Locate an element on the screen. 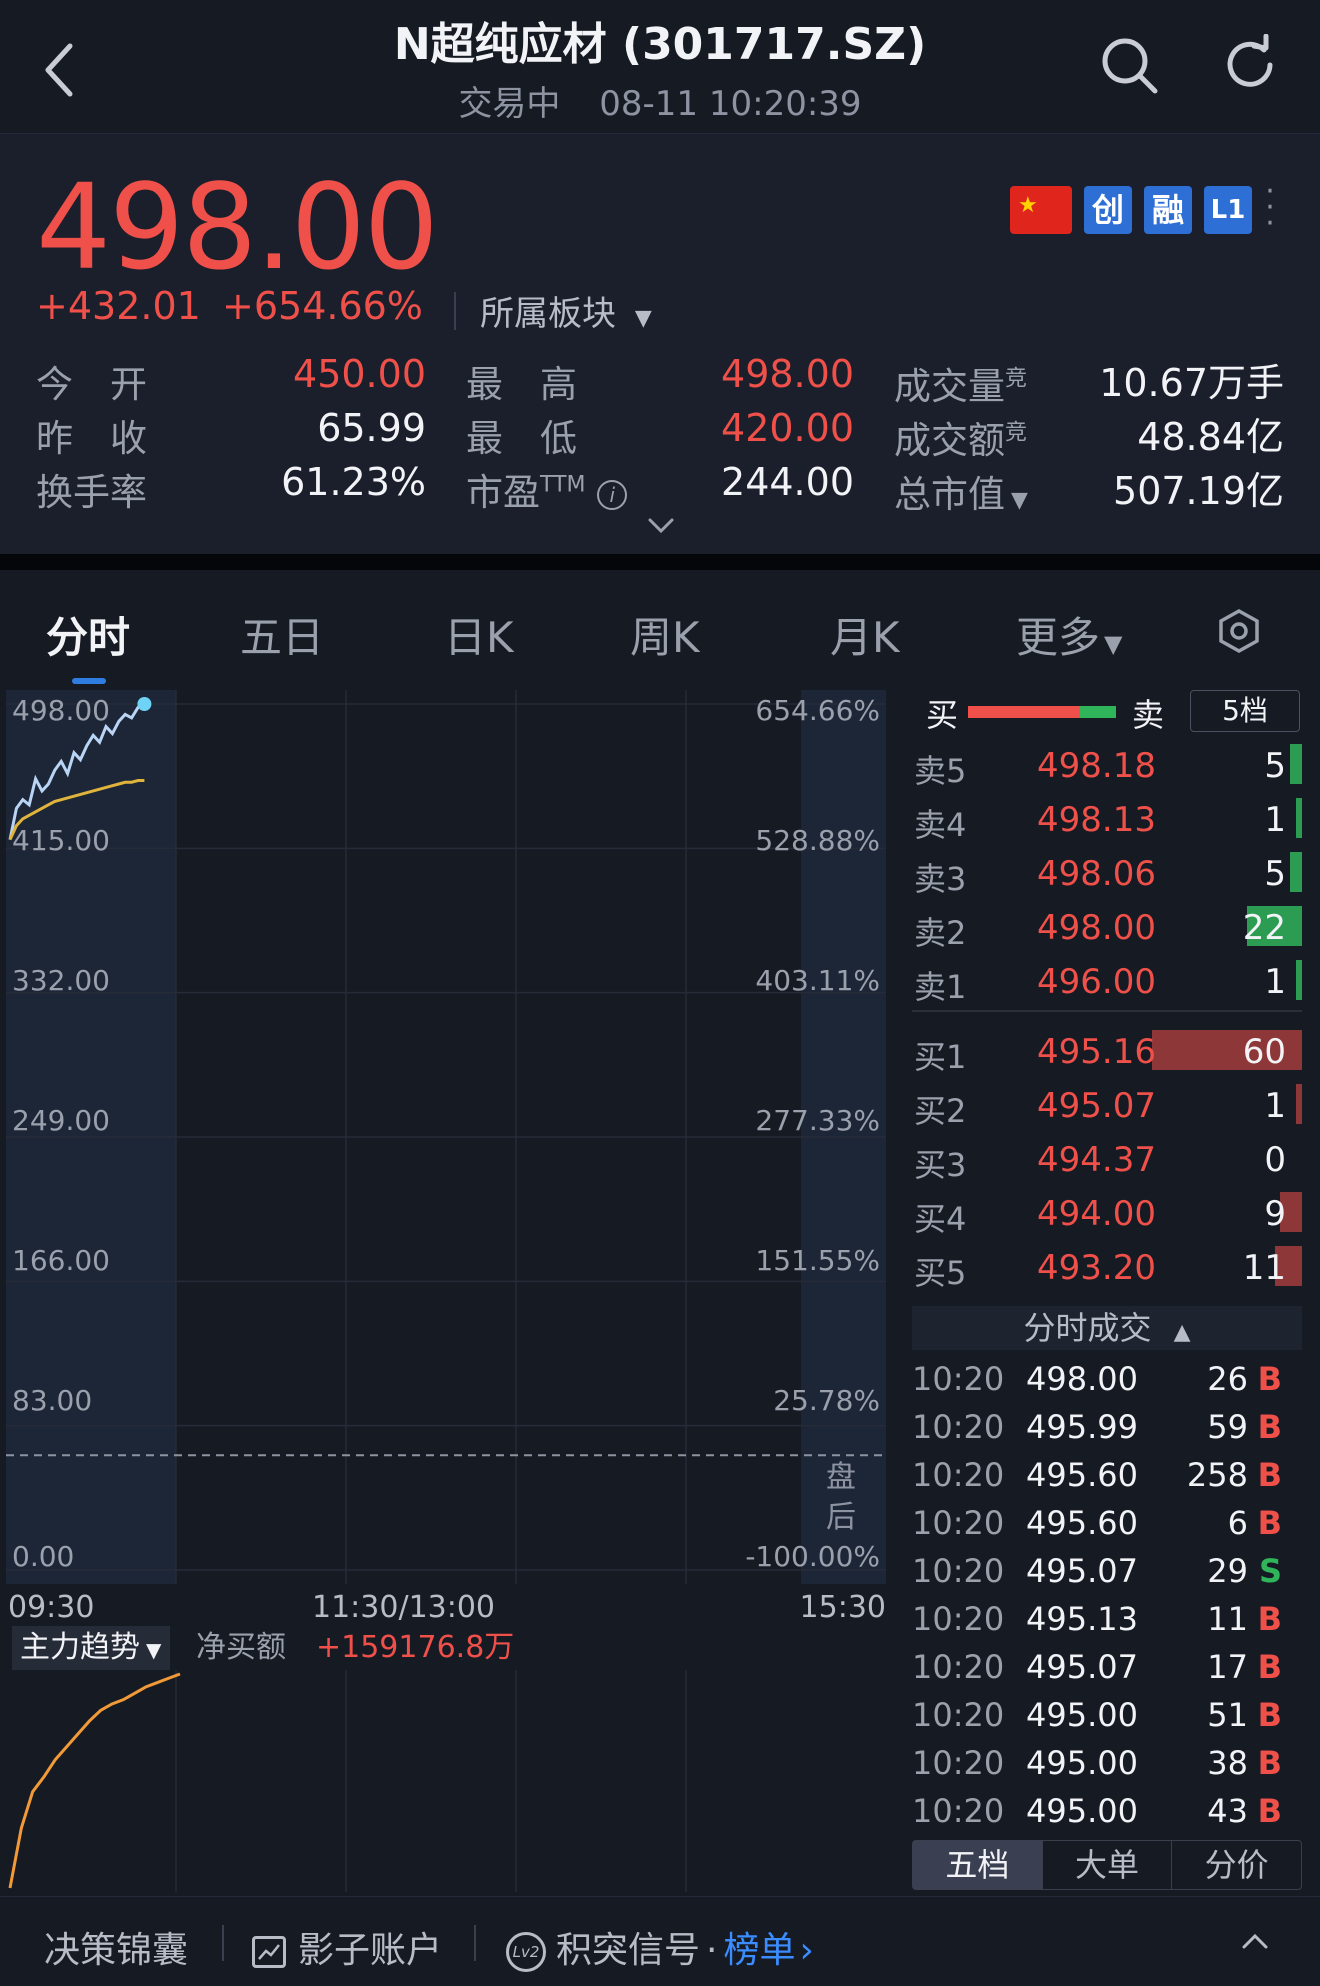 The width and height of the screenshot is (1320, 1986). low-value: 420.00 is located at coordinates (787, 428).